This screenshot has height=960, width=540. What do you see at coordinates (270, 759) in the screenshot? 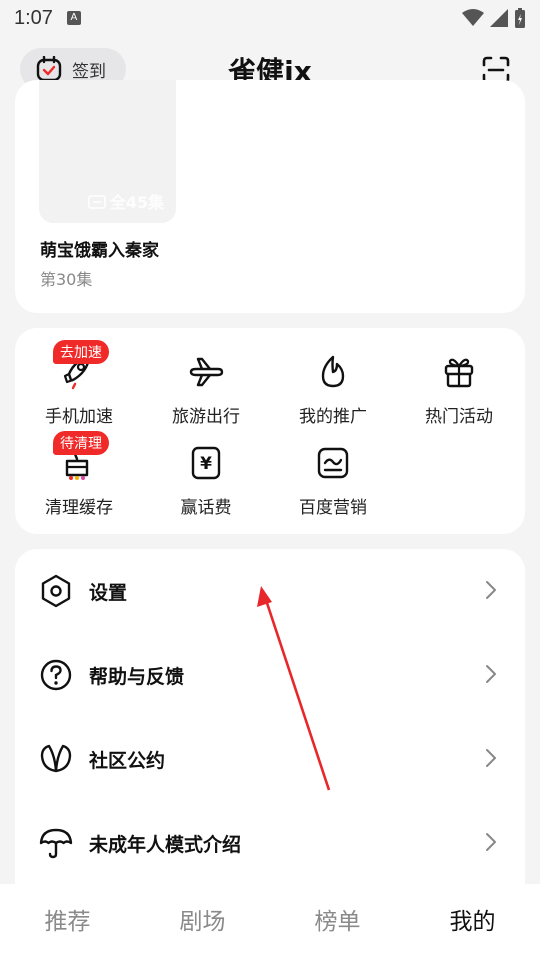
I see `menu-item-community-rules: 社区公约` at bounding box center [270, 759].